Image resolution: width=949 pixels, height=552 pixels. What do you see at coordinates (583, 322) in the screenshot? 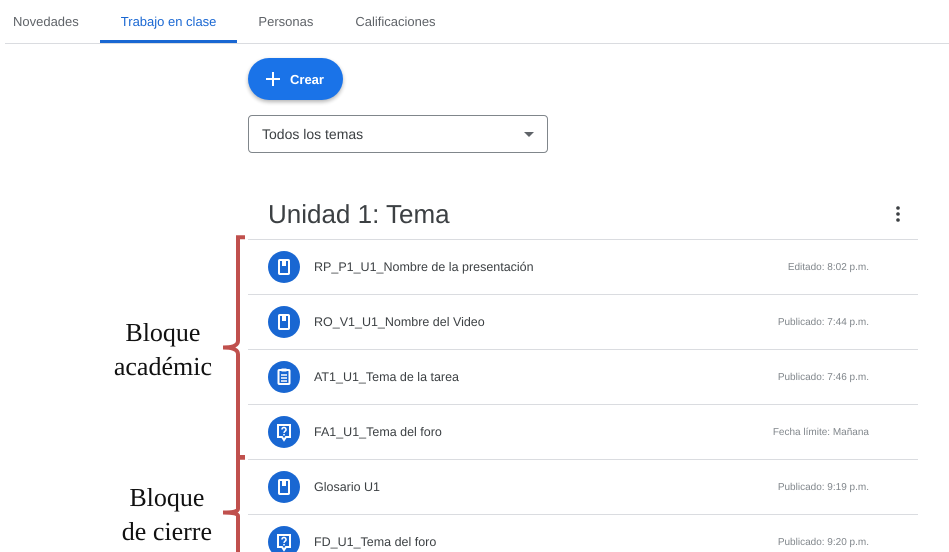
I see `list-item: RO_V1_U1_Nombre del Video Publicado: 7:44 p.m.` at bounding box center [583, 322].